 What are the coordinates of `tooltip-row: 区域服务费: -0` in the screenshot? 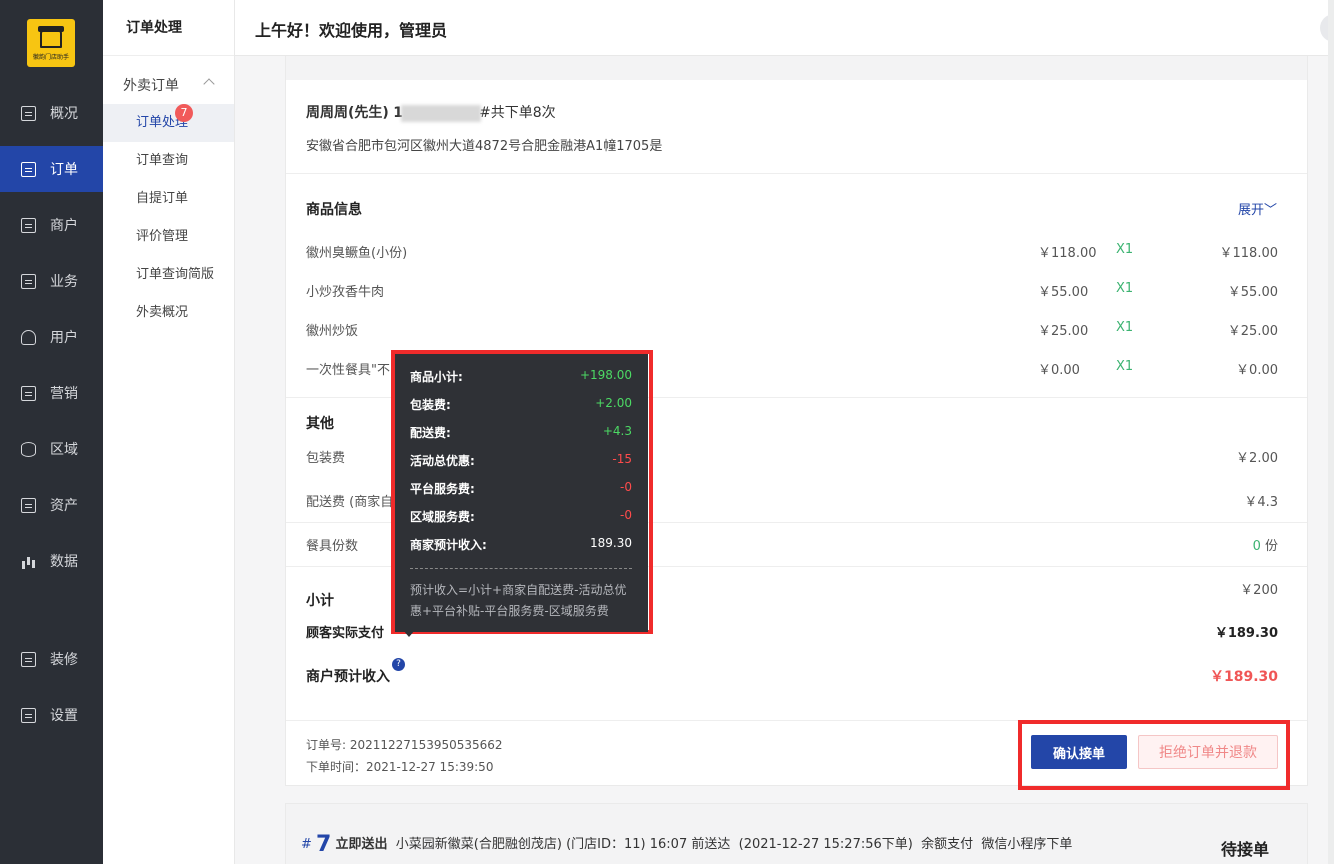 It's located at (521, 517).